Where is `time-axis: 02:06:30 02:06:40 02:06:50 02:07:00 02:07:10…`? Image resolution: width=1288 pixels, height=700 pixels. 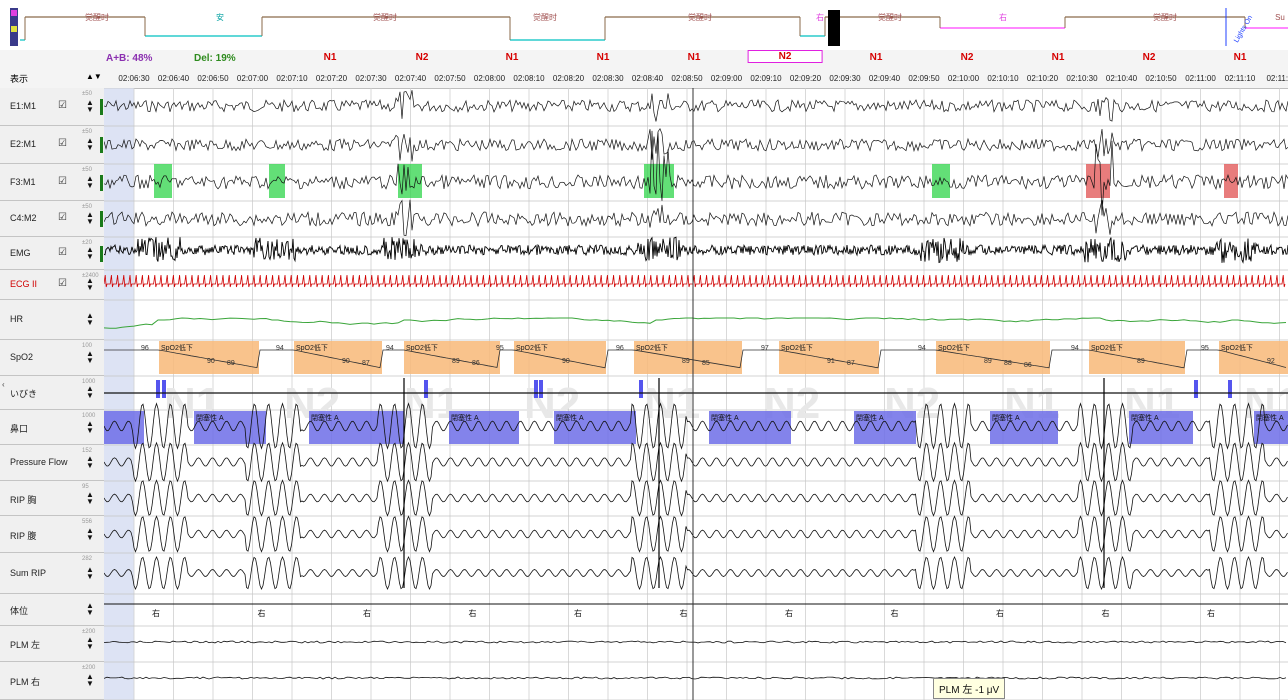
time-axis: 02:06:30 02:06:40 02:06:50 02:07:00 02:07:10… is located at coordinates (644, 78).